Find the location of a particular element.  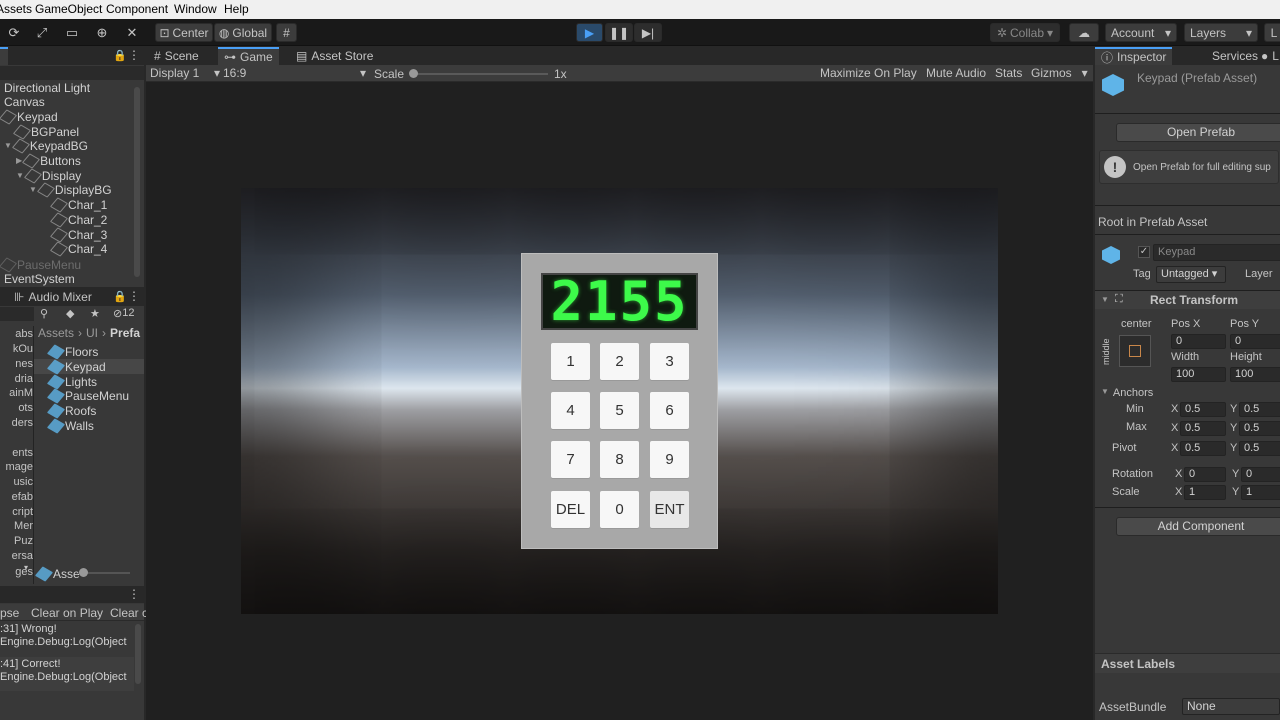

tab-hierarchy is located at coordinates (4, 56).